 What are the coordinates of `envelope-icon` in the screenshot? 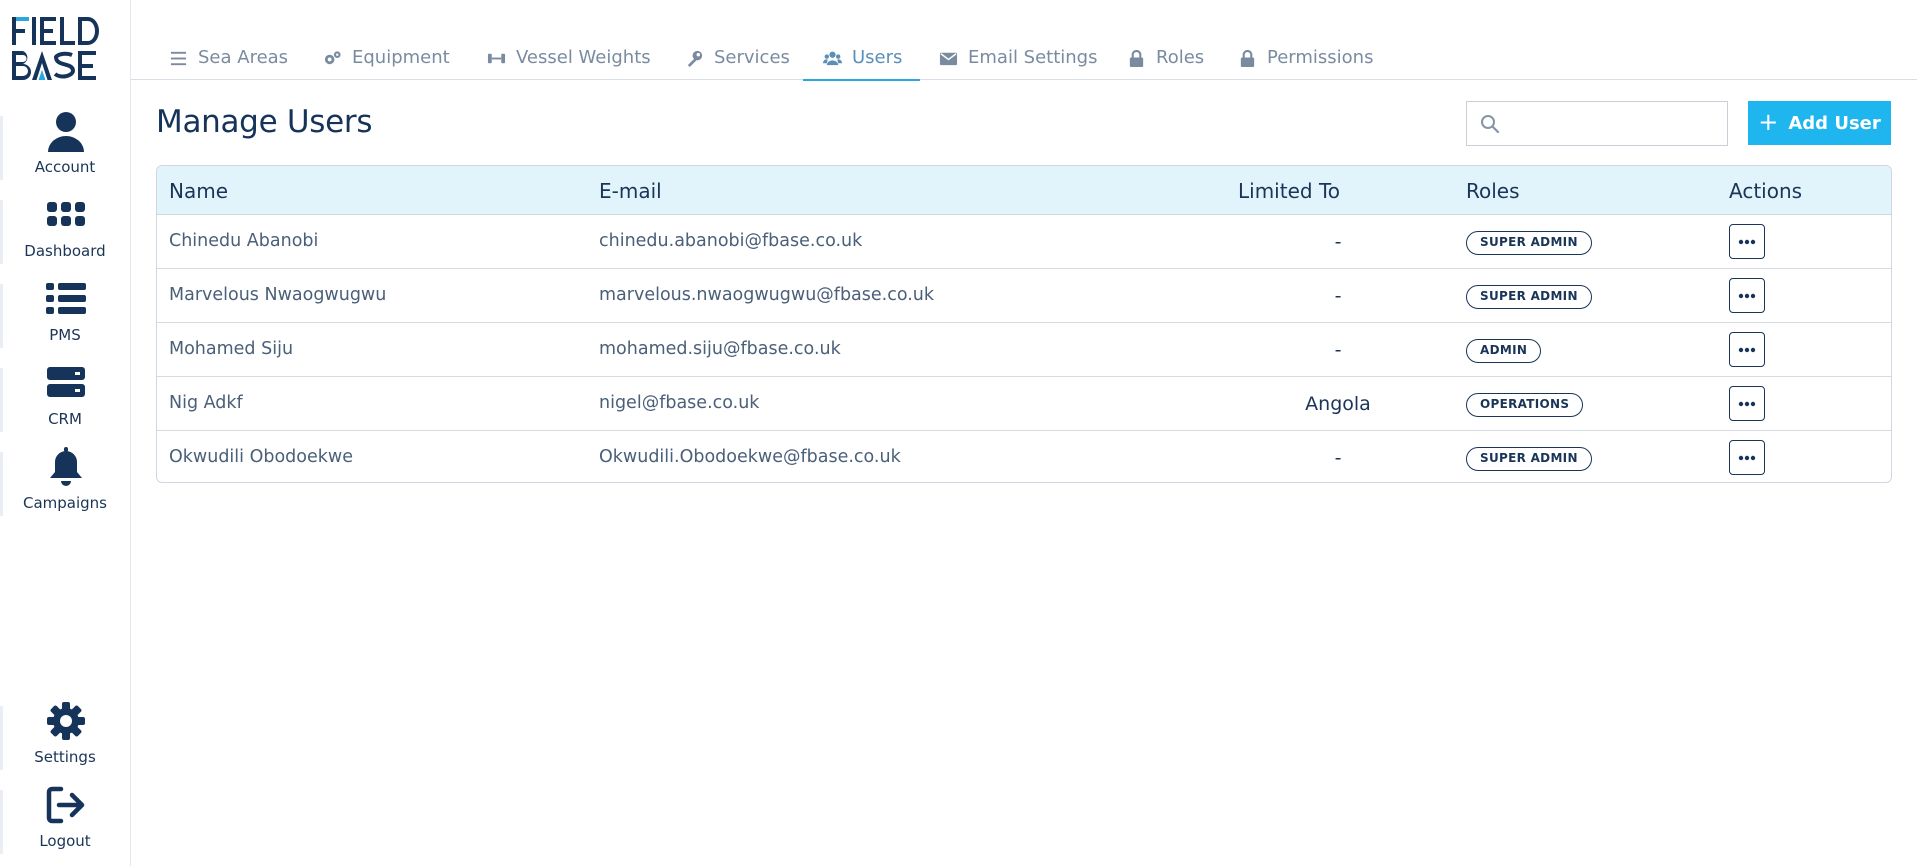 It's located at (948, 59).